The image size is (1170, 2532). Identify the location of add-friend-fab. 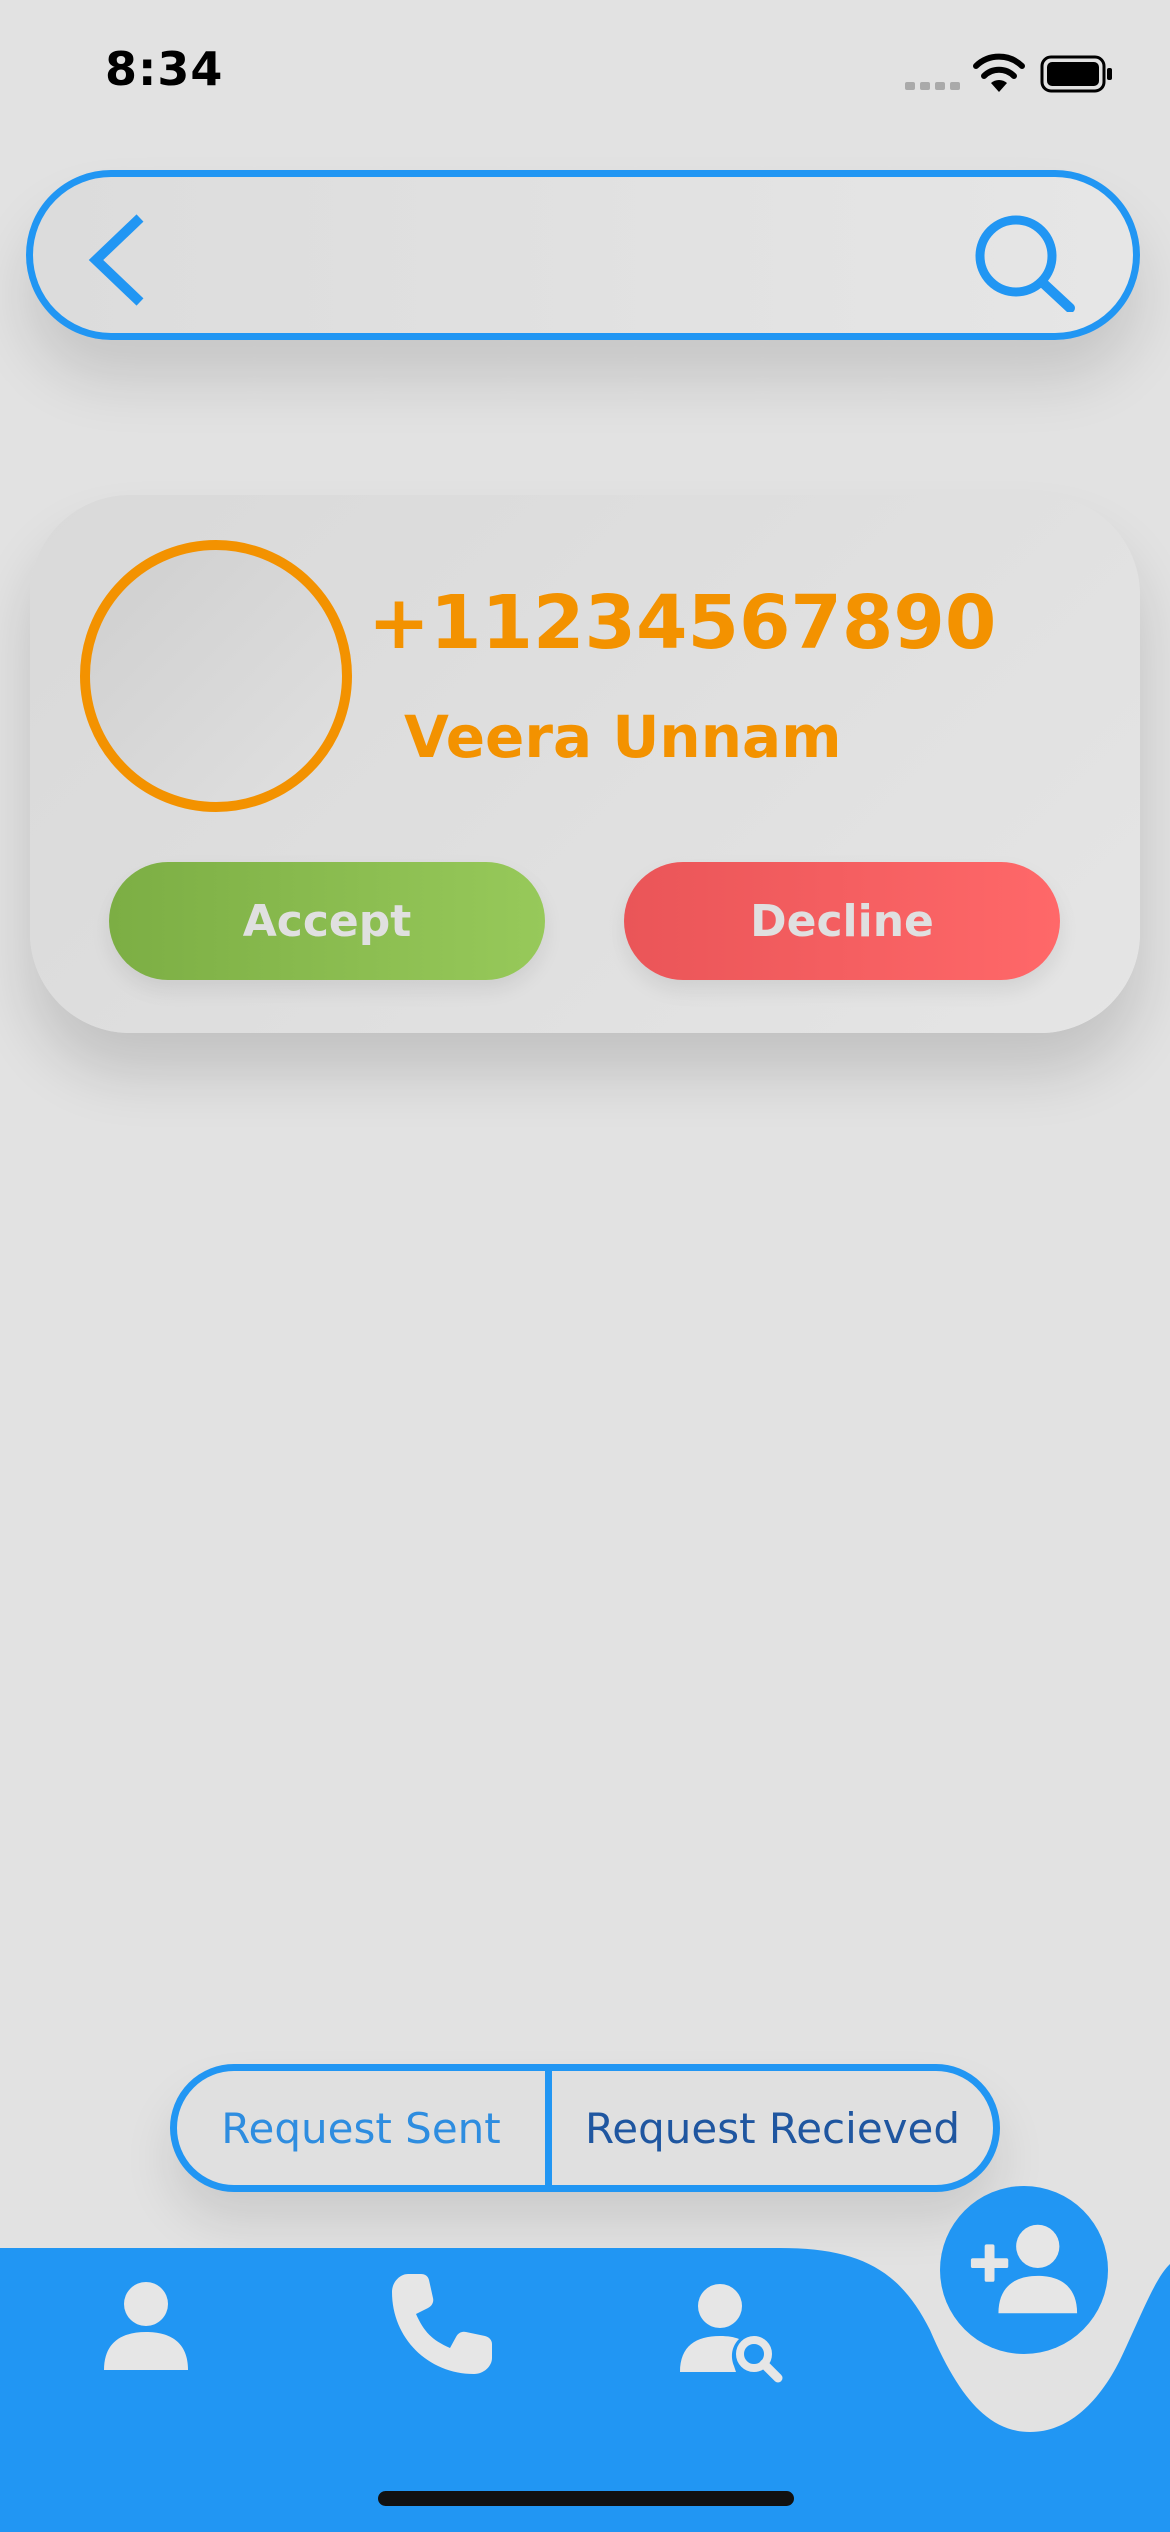
(1024, 2270).